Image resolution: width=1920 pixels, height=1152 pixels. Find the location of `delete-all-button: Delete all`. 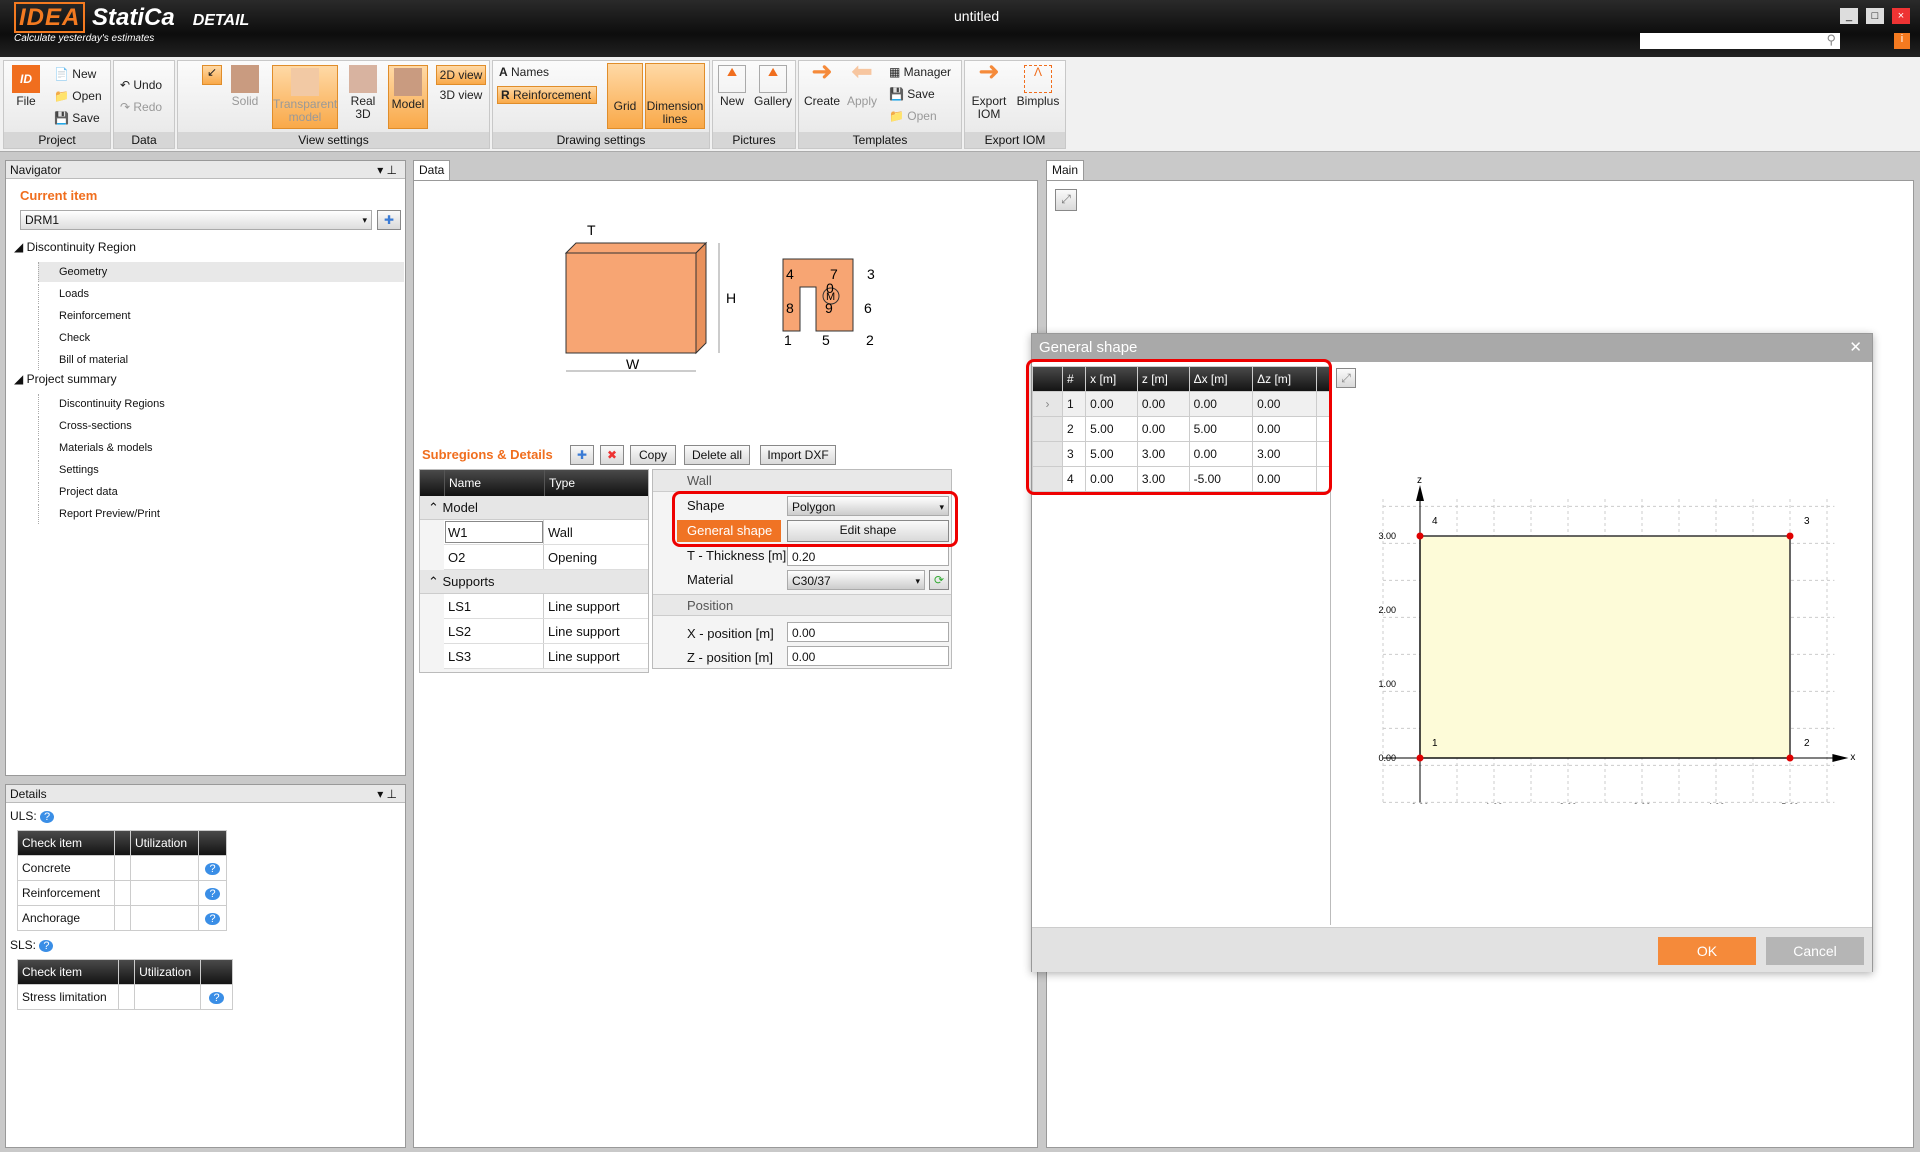

delete-all-button: Delete all is located at coordinates (717, 455).